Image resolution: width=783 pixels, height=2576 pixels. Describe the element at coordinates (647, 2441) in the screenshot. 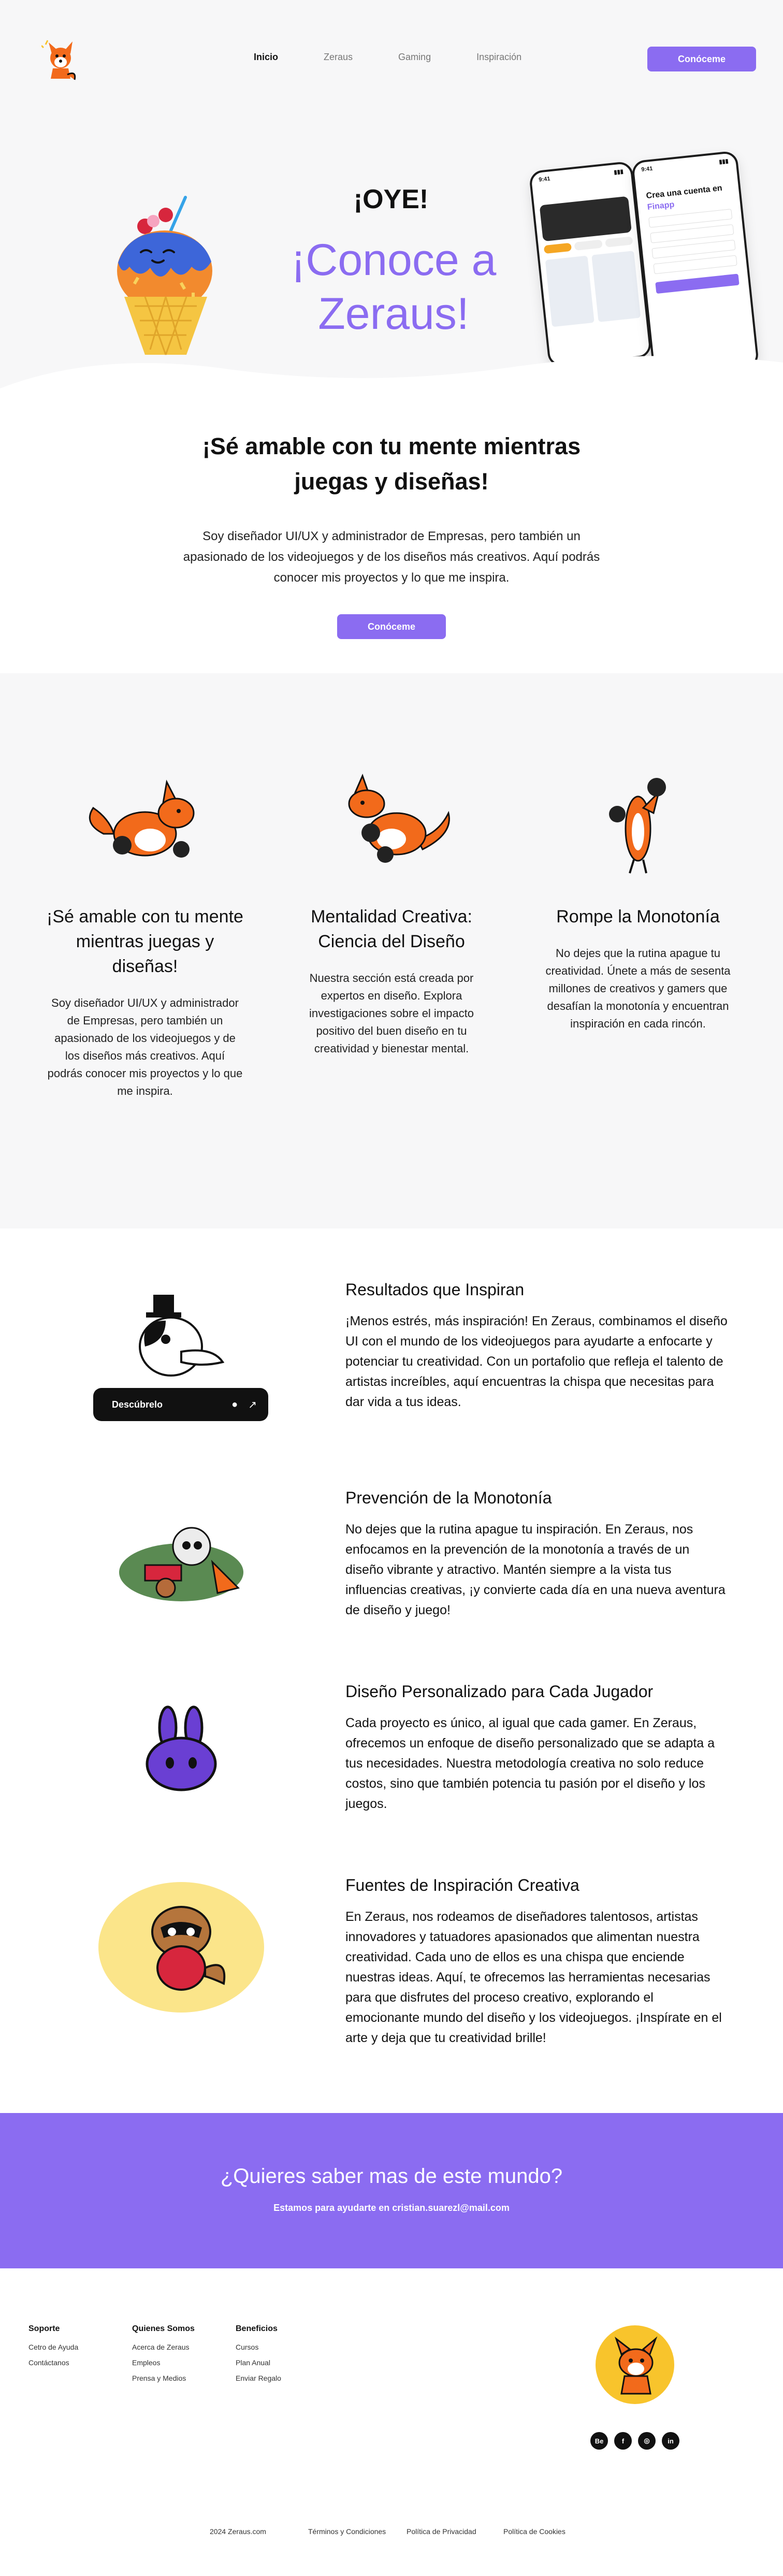

I see `instagram-icon: ◎` at that location.